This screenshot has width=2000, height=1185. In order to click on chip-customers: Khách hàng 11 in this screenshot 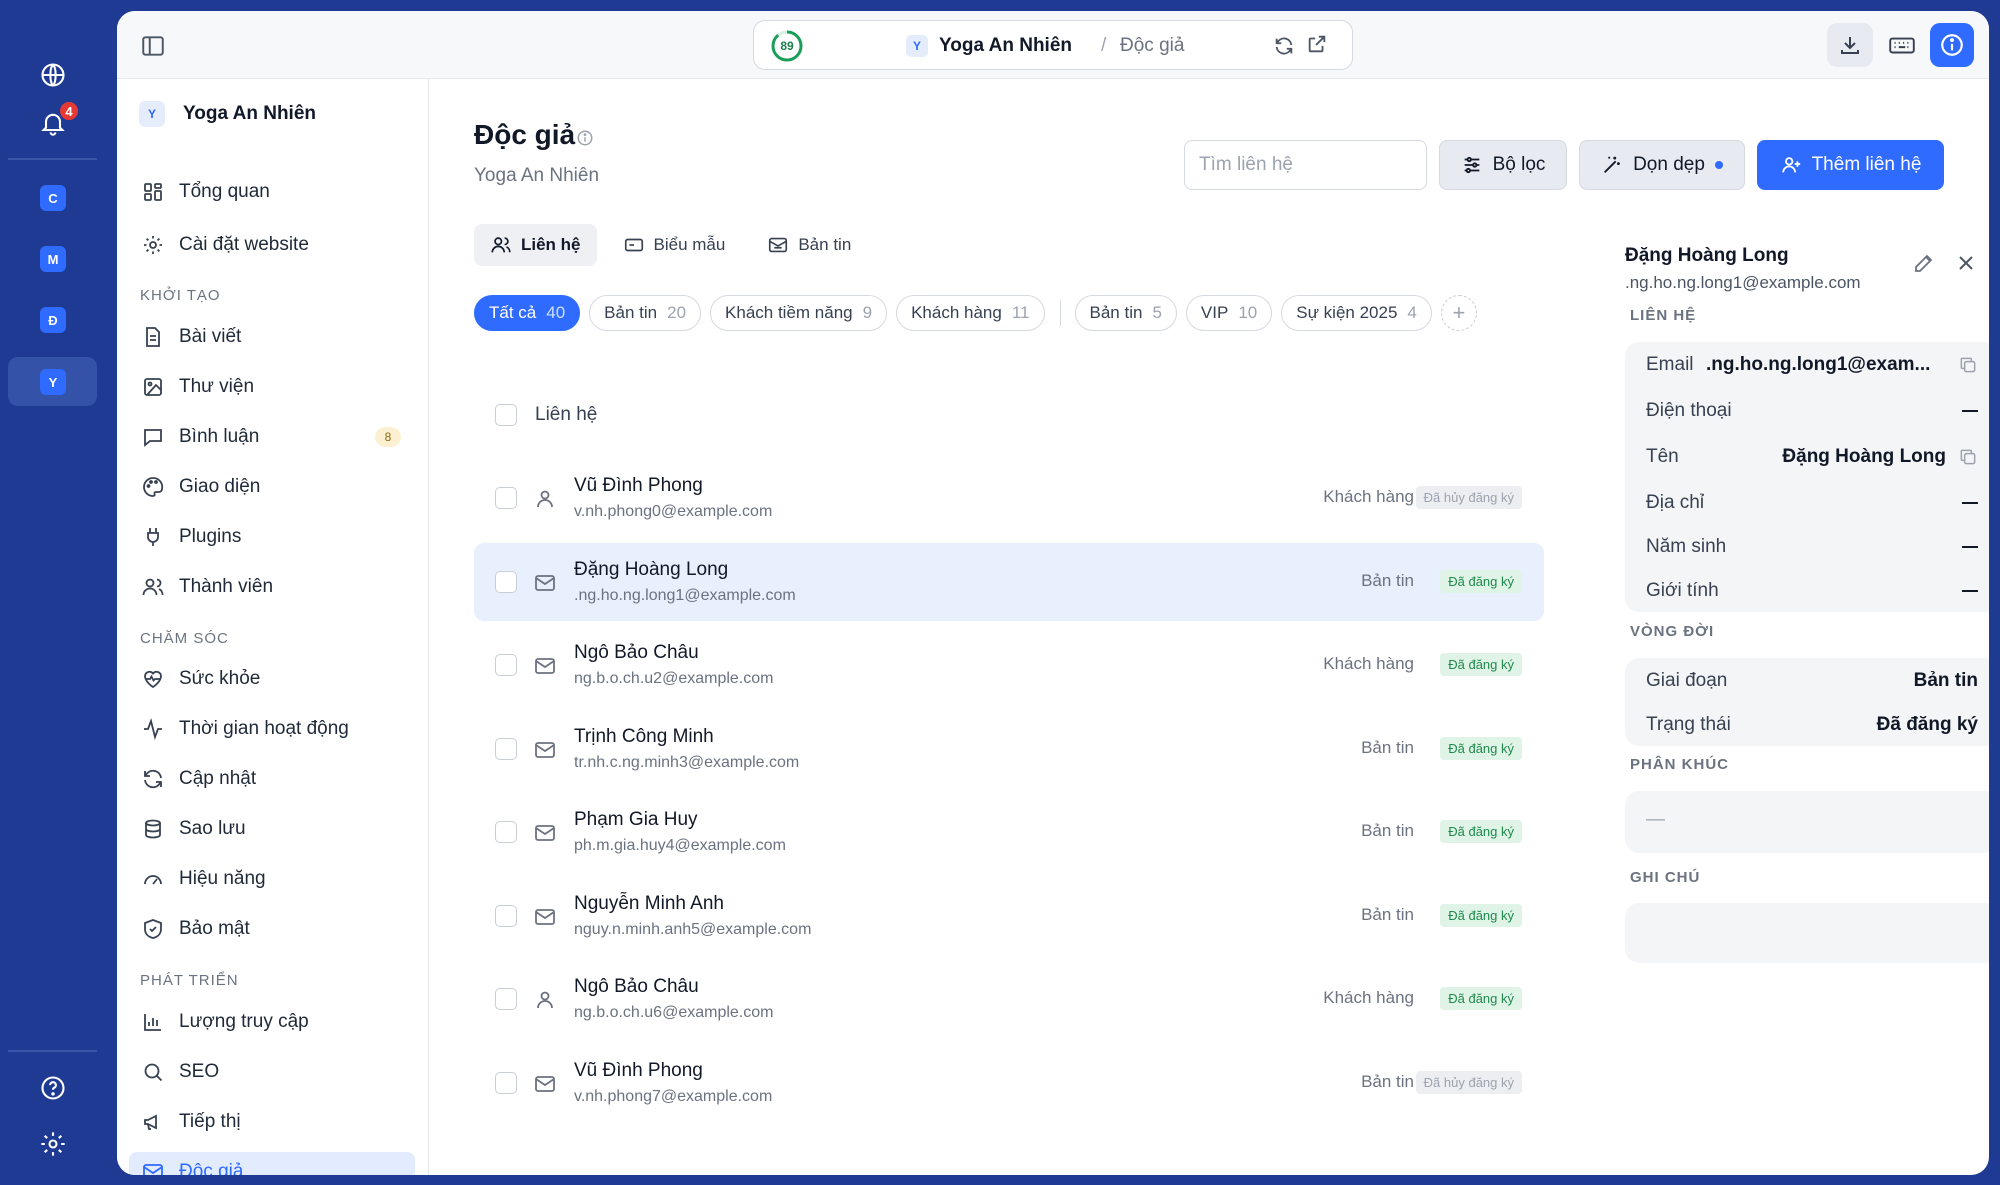, I will do `click(970, 313)`.